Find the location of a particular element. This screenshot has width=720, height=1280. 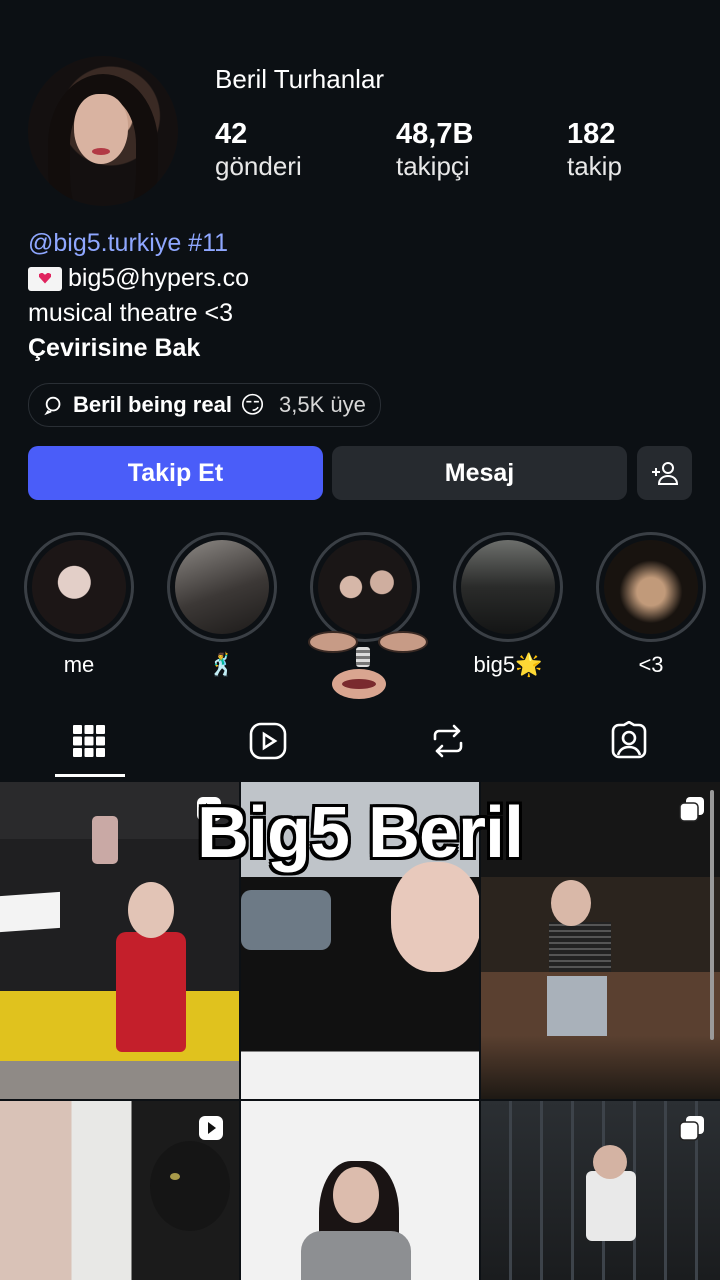

add-person-icon is located at coordinates (664, 473).